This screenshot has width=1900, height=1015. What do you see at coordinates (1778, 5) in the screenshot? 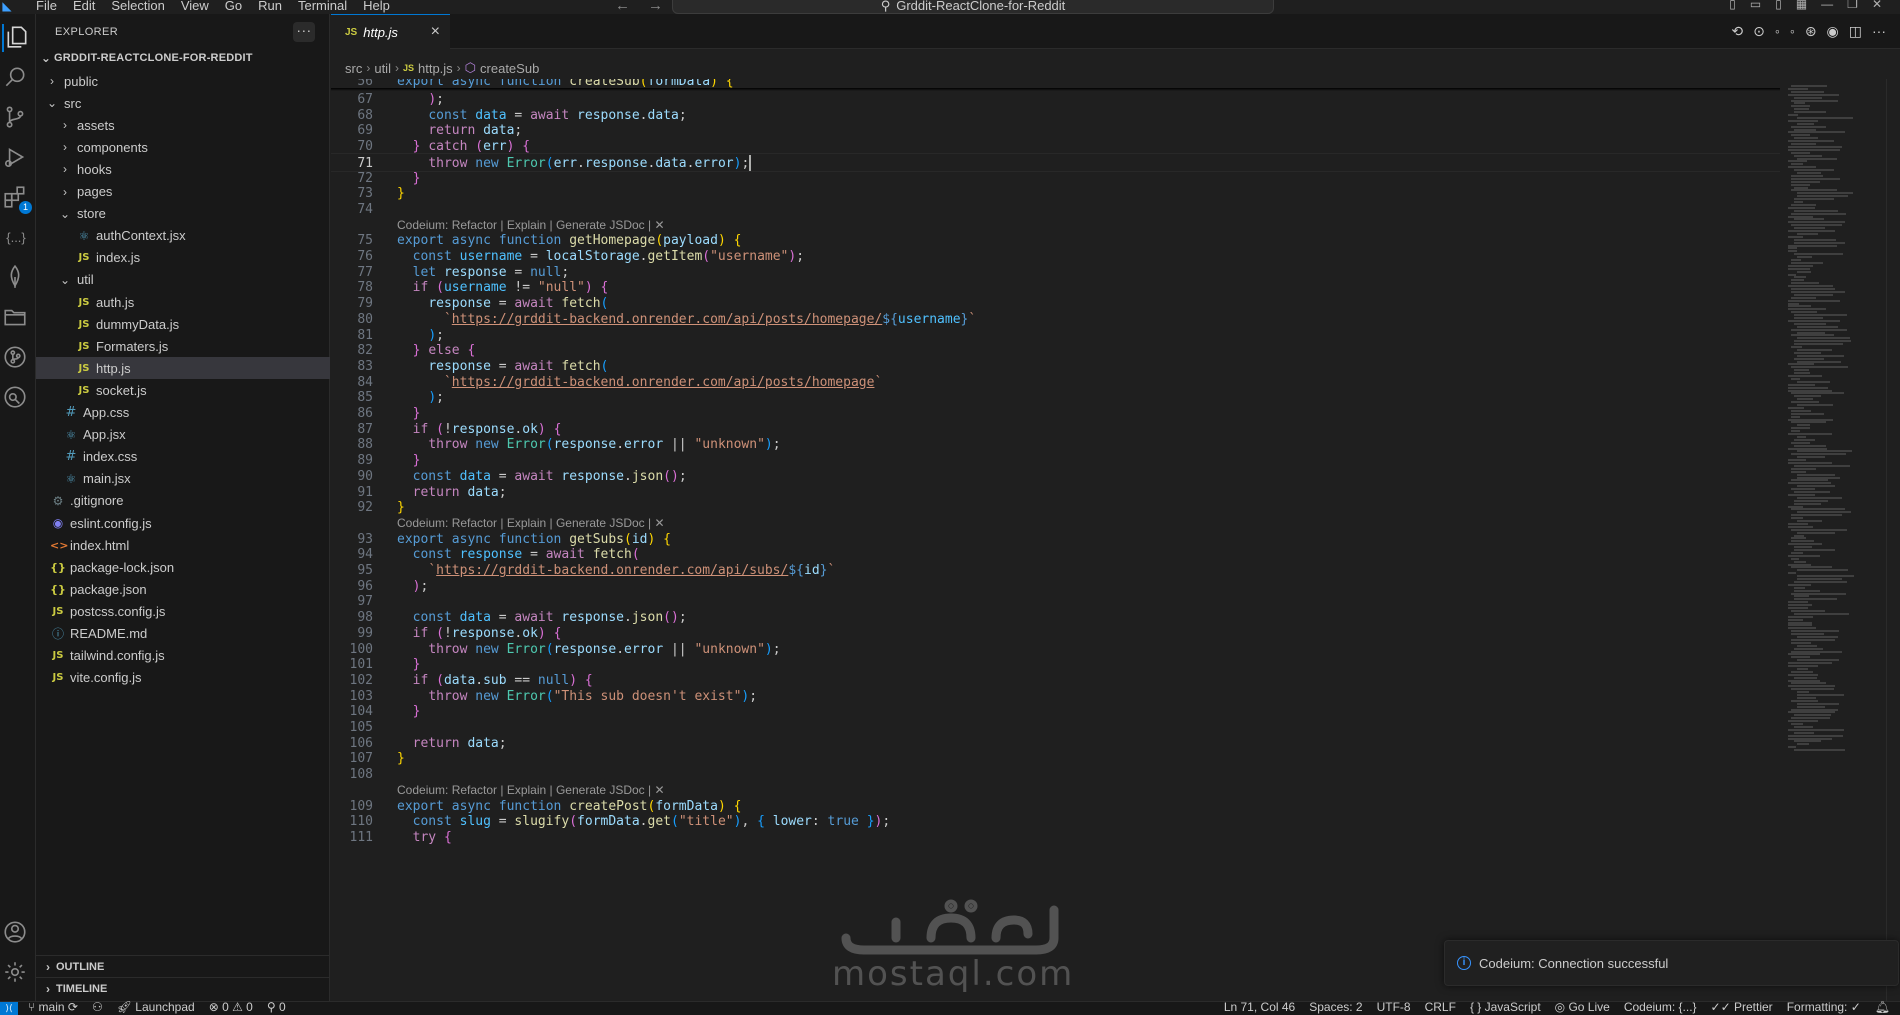
I see `toggle-secondary-sidebar-icon: ▯` at bounding box center [1778, 5].